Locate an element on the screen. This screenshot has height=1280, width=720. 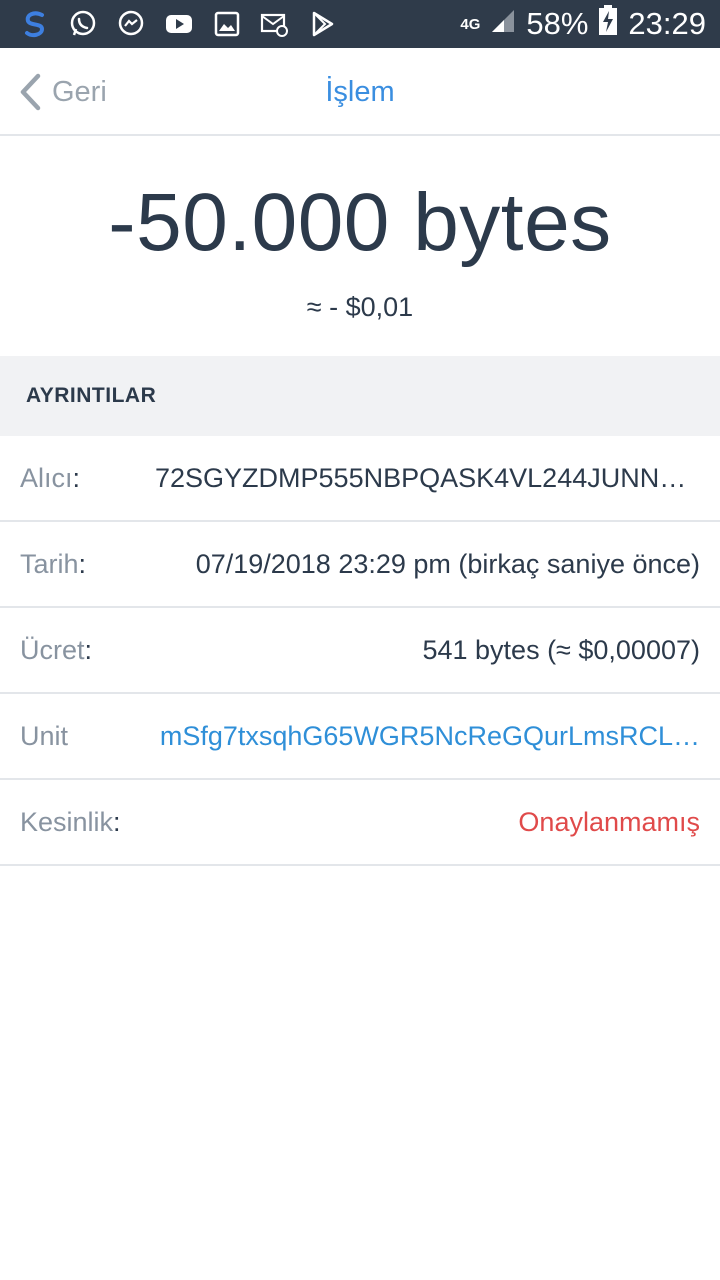
detail-row-finality: Kesinlik: Onaylanmamış is located at coordinates (360, 823).